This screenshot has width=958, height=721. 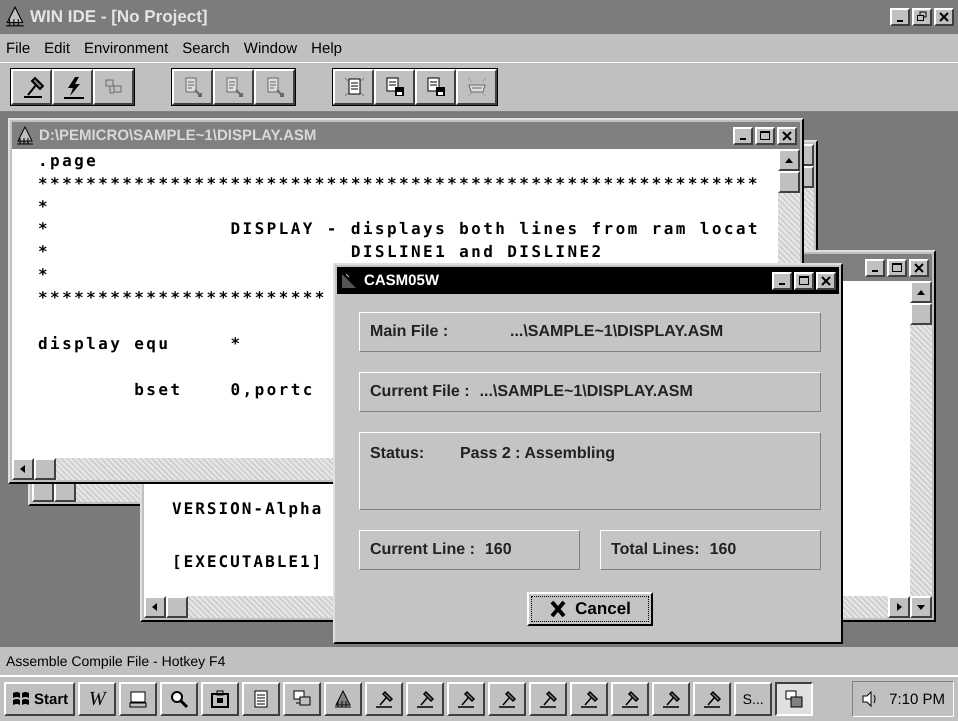 What do you see at coordinates (177, 135) in the screenshot?
I see `window-title: D:\PEMICRO\SAMPLE~1\DISPLAY.ASM` at bounding box center [177, 135].